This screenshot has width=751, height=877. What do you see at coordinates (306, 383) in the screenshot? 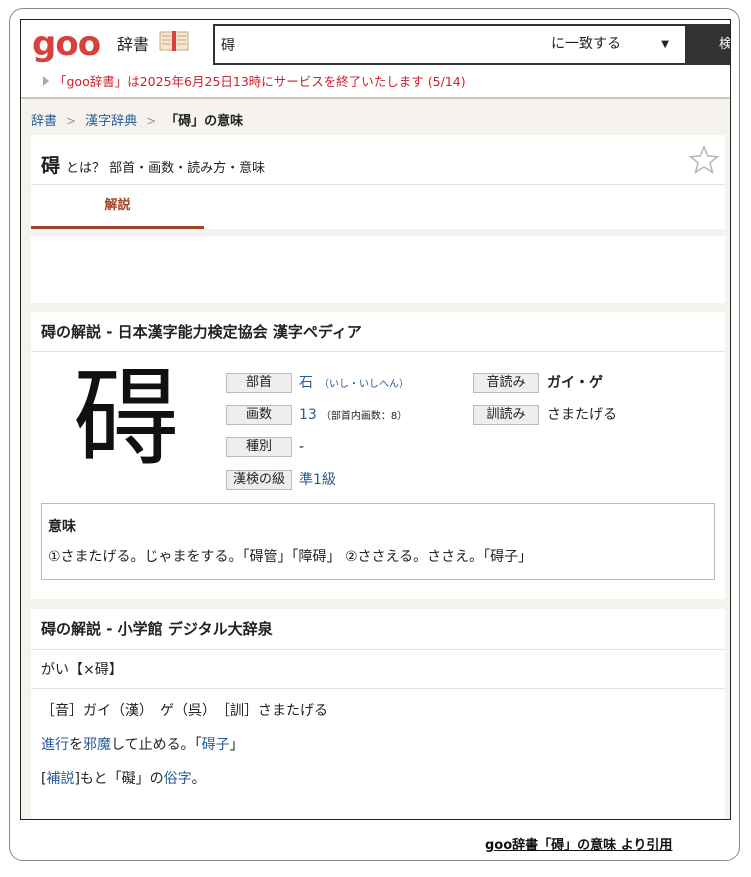
I see `bushu-link: 石` at bounding box center [306, 383].